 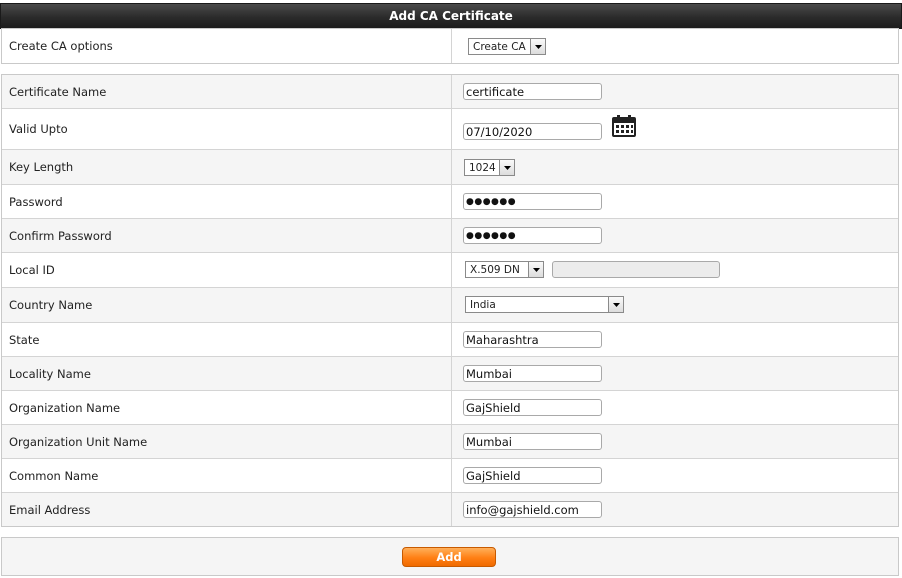 I want to click on options-label: Create CA options, so click(x=61, y=46).